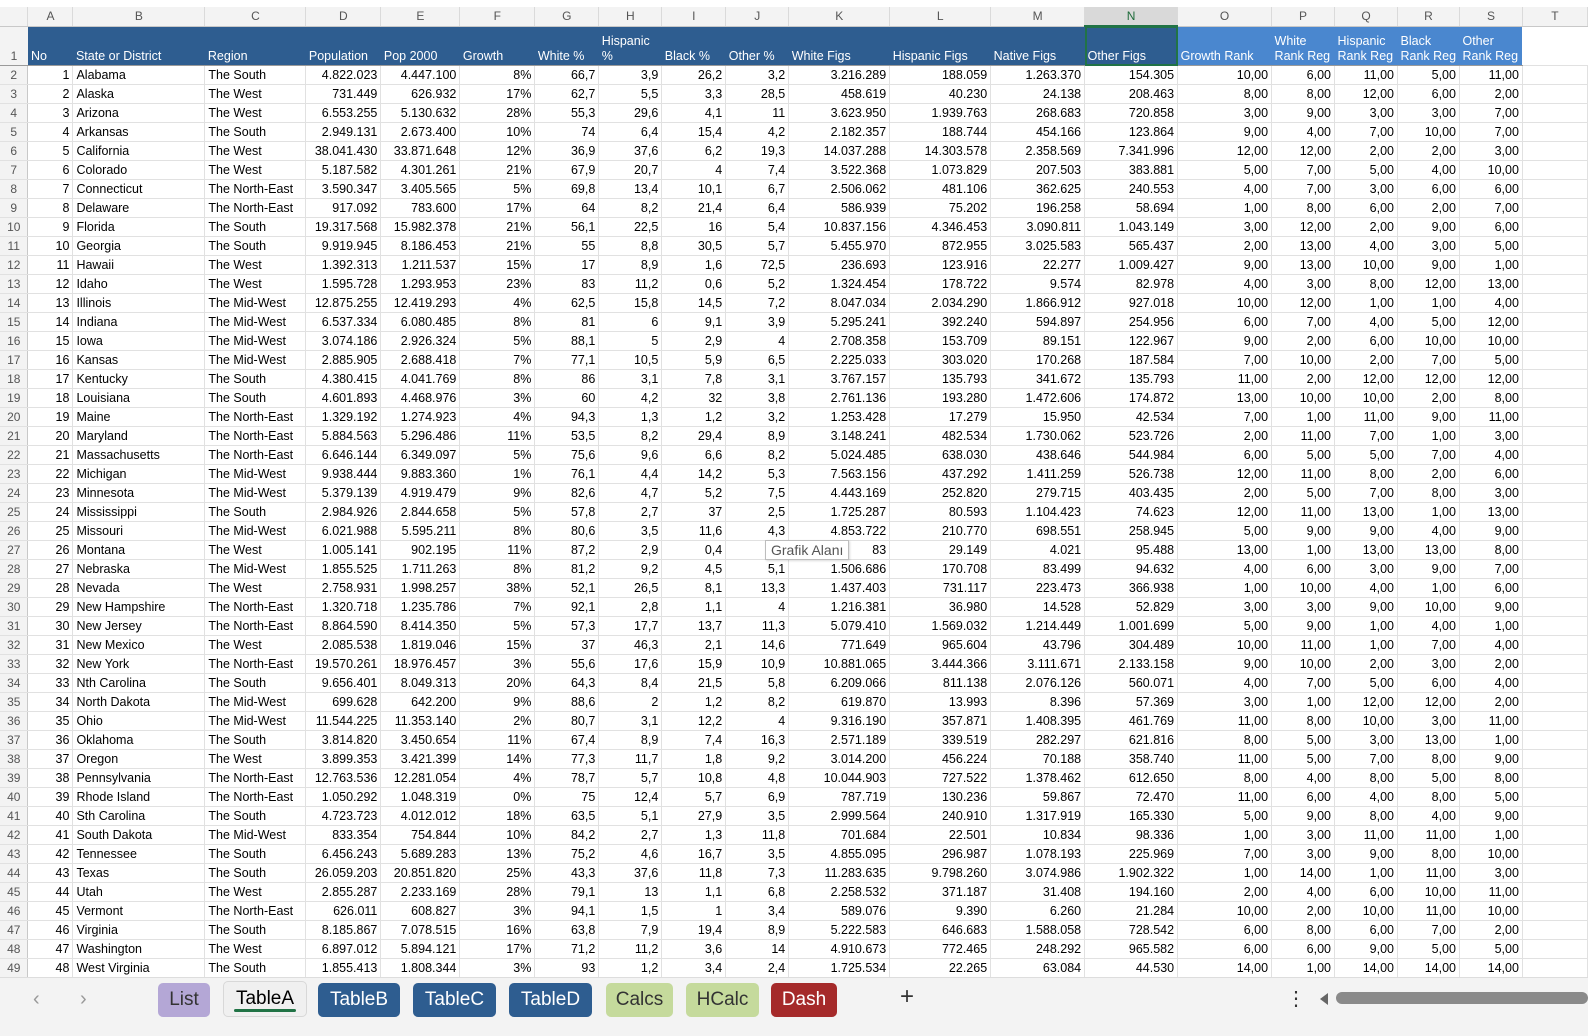 The width and height of the screenshot is (1588, 1036). What do you see at coordinates (14, 531) in the screenshot?
I see `row-number: 26` at bounding box center [14, 531].